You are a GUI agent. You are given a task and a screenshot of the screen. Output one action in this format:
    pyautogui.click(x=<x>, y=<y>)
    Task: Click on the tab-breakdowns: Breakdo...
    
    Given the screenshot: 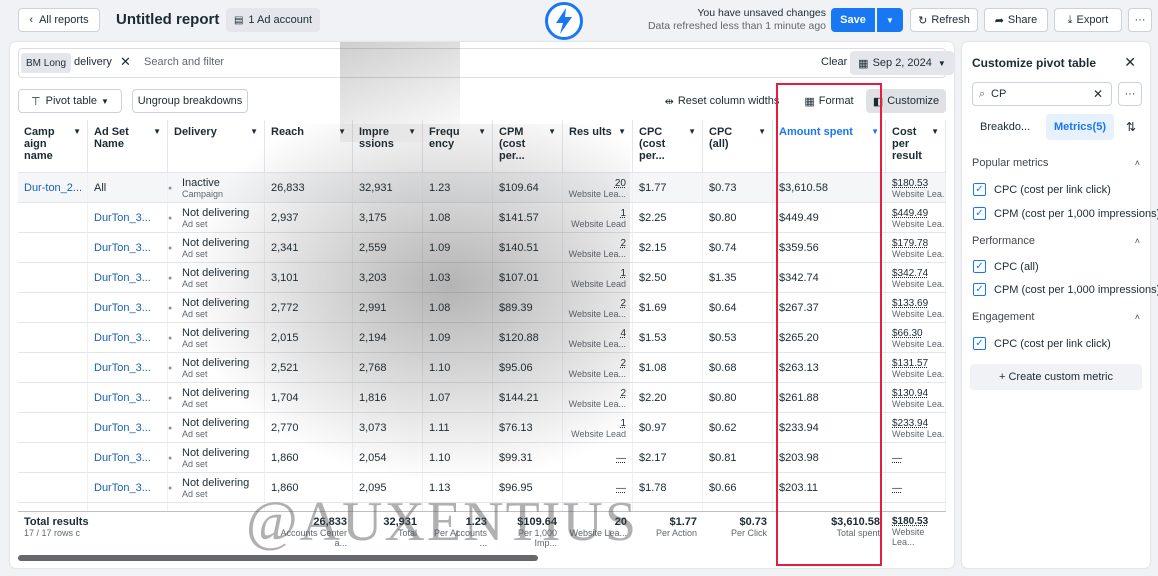 What is the action you would take?
    pyautogui.click(x=1005, y=127)
    